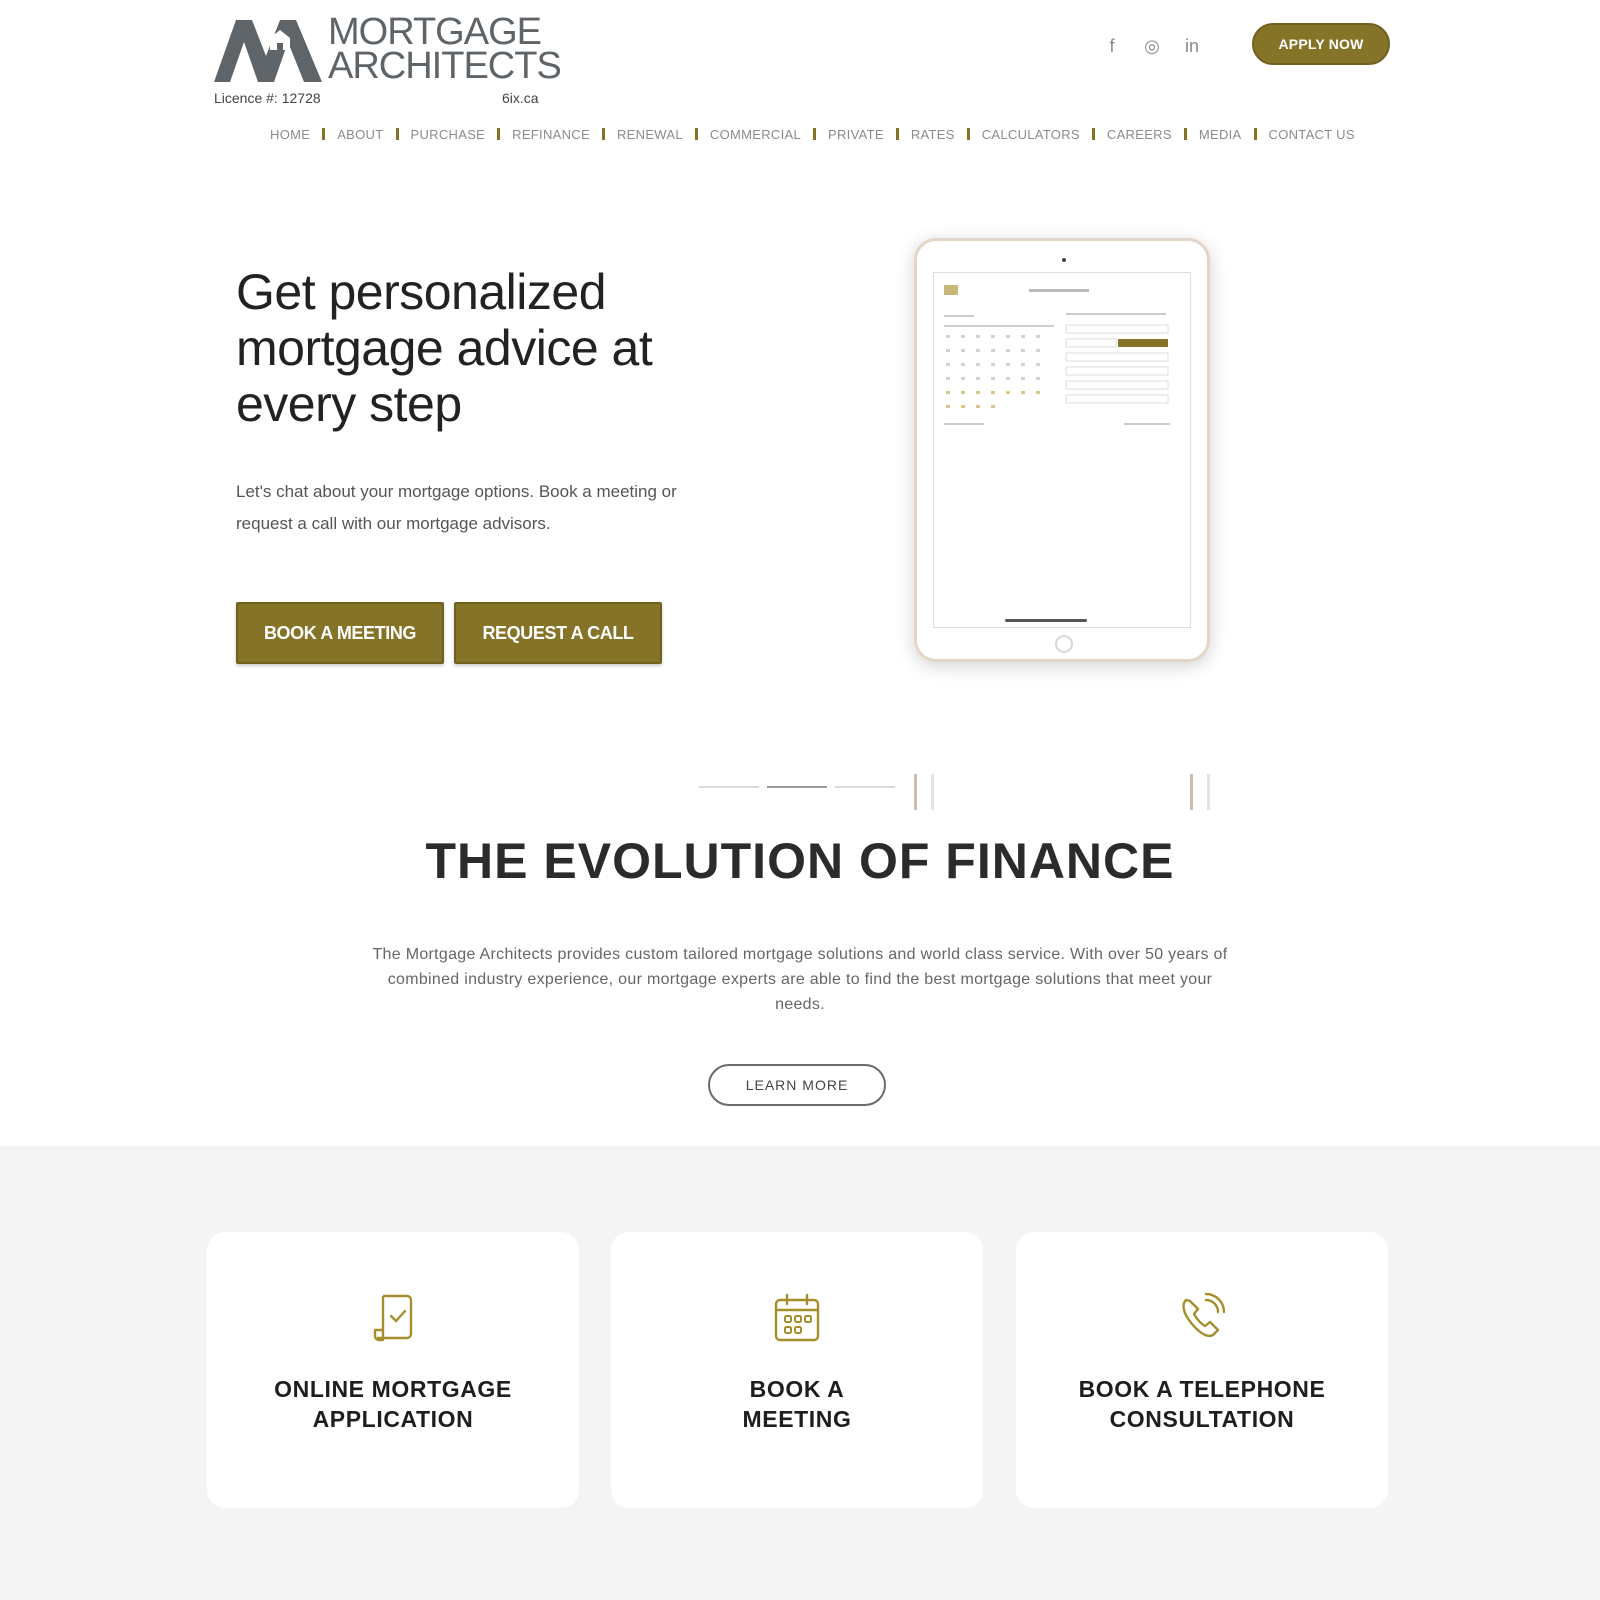  Describe the element at coordinates (1031, 134) in the screenshot. I see `nav-item-calculators: CALCULATORS` at that location.